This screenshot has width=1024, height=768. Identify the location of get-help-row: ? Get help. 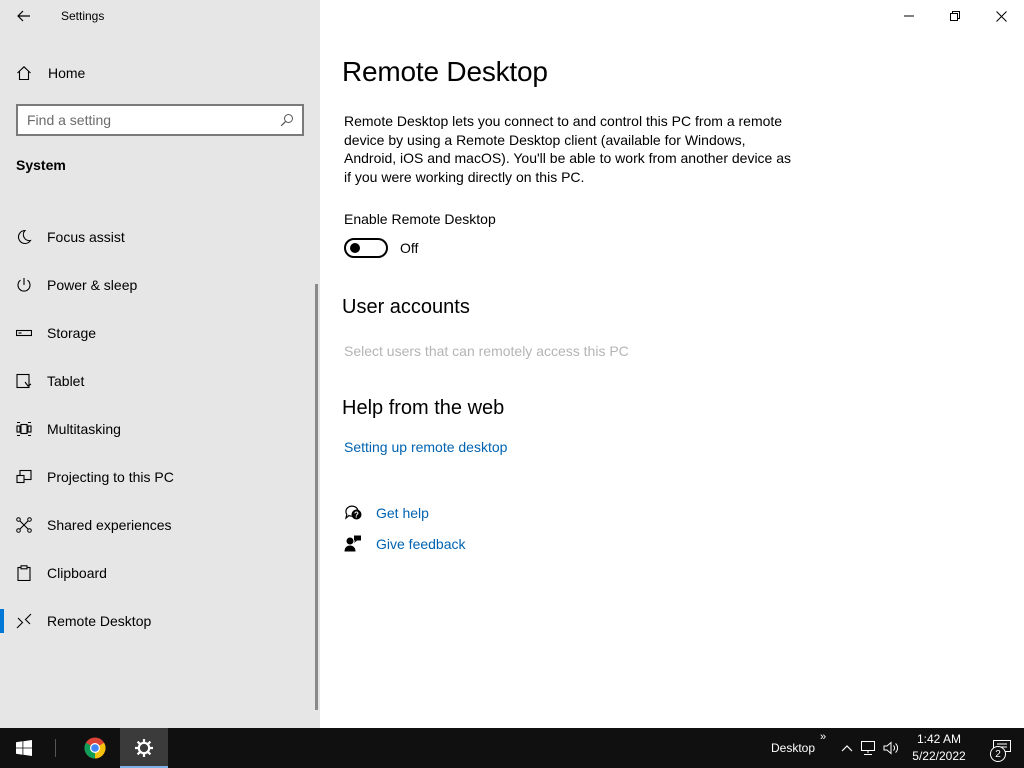
(386, 512).